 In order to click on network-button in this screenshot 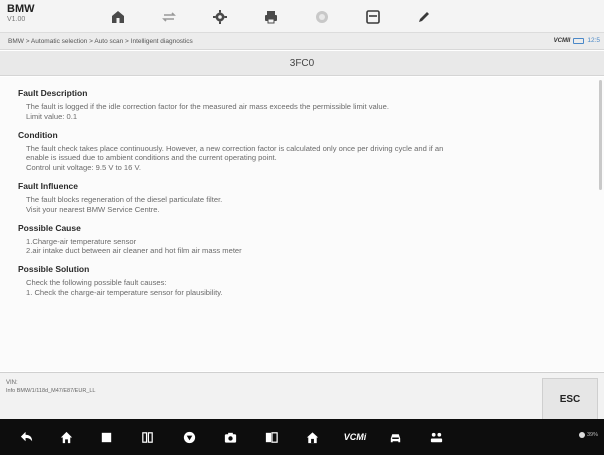, I will do `click(436, 437)`.